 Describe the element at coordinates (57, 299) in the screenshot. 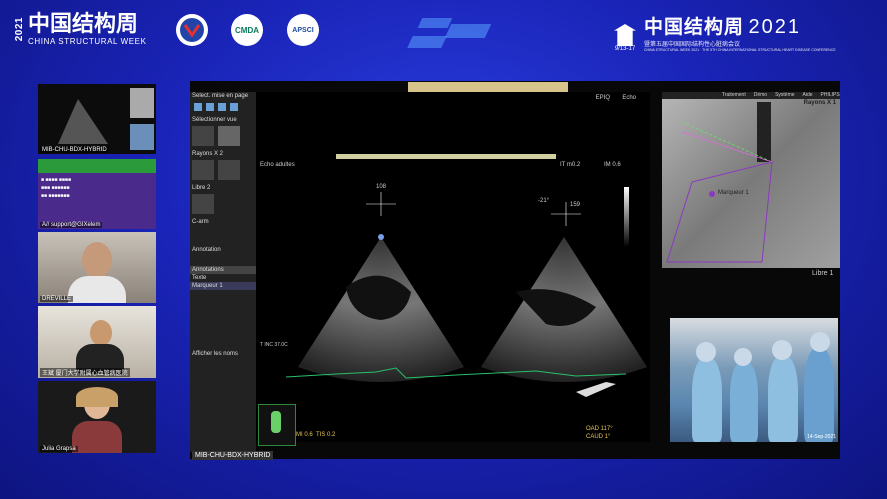

I see `thumbnail-caption: DREVILLE` at that location.